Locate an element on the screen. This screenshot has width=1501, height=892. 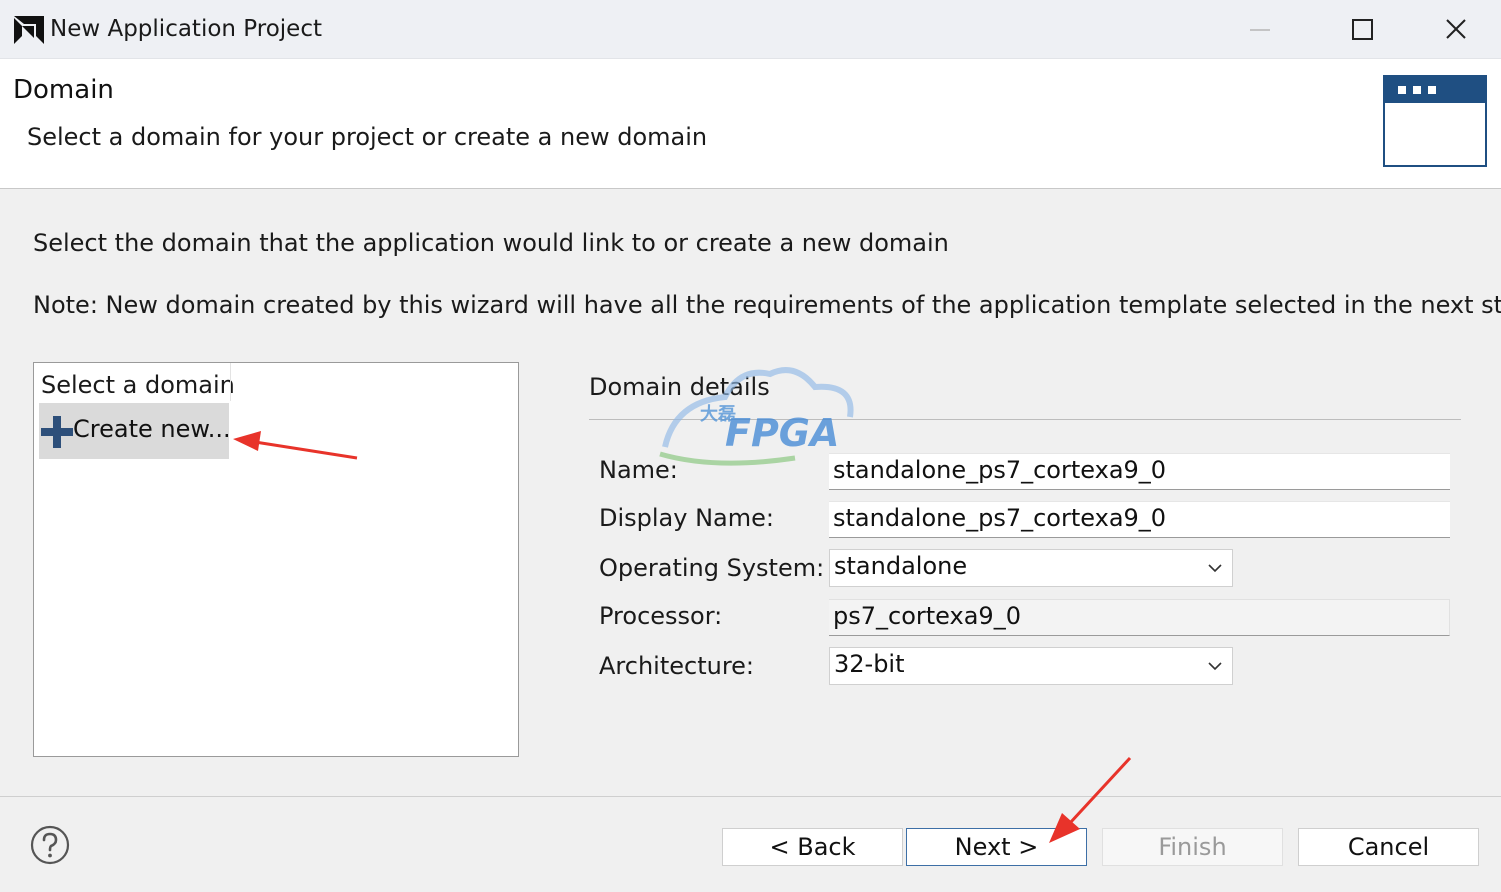
display-name-field: standalone_ps7_cortexa9_0 is located at coordinates (1139, 519).